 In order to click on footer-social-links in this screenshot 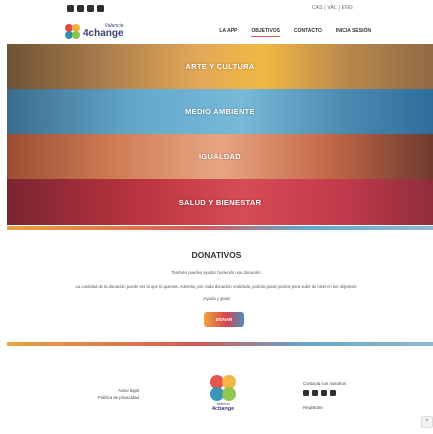, I will do `click(324, 393)`.